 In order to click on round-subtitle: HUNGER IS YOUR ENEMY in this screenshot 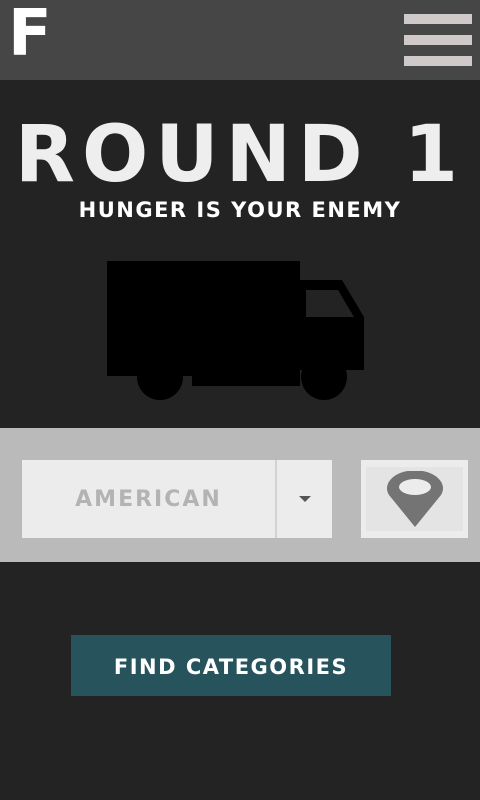, I will do `click(240, 210)`.